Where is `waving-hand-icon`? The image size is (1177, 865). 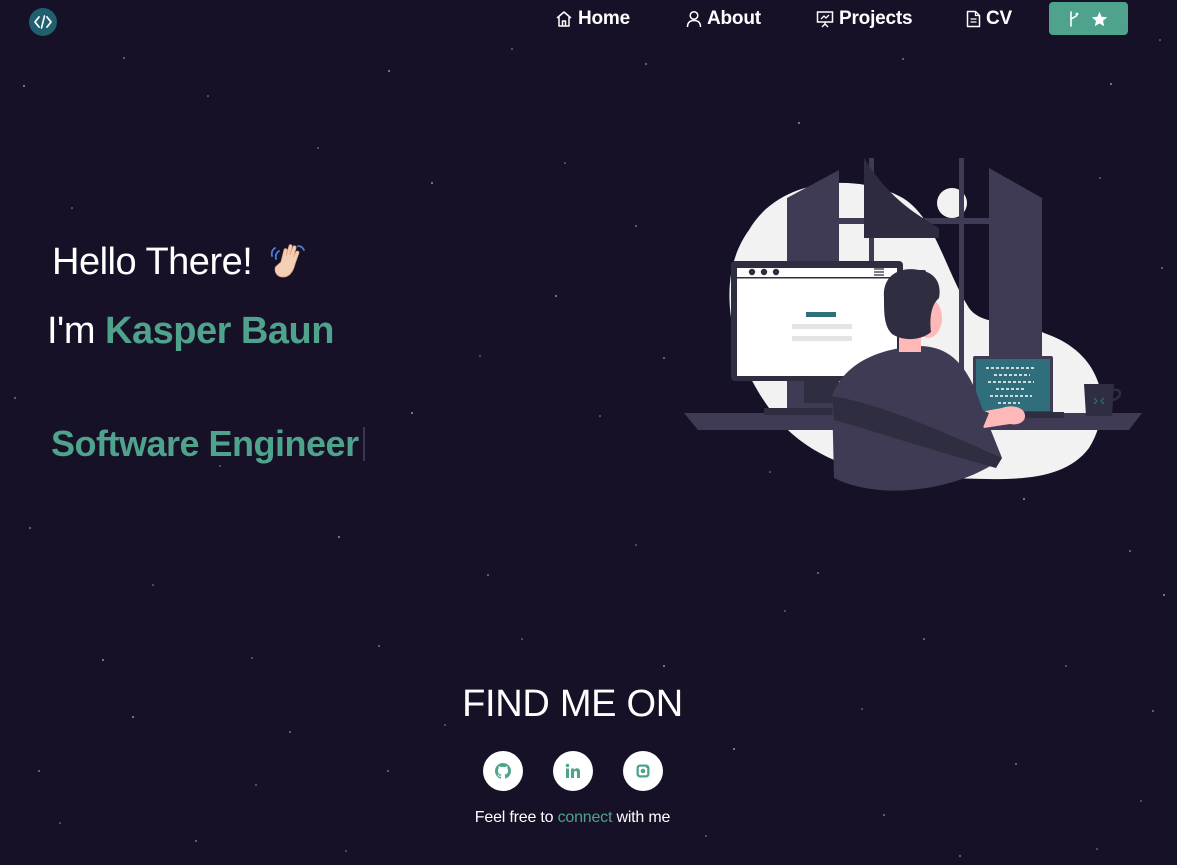 waving-hand-icon is located at coordinates (288, 261).